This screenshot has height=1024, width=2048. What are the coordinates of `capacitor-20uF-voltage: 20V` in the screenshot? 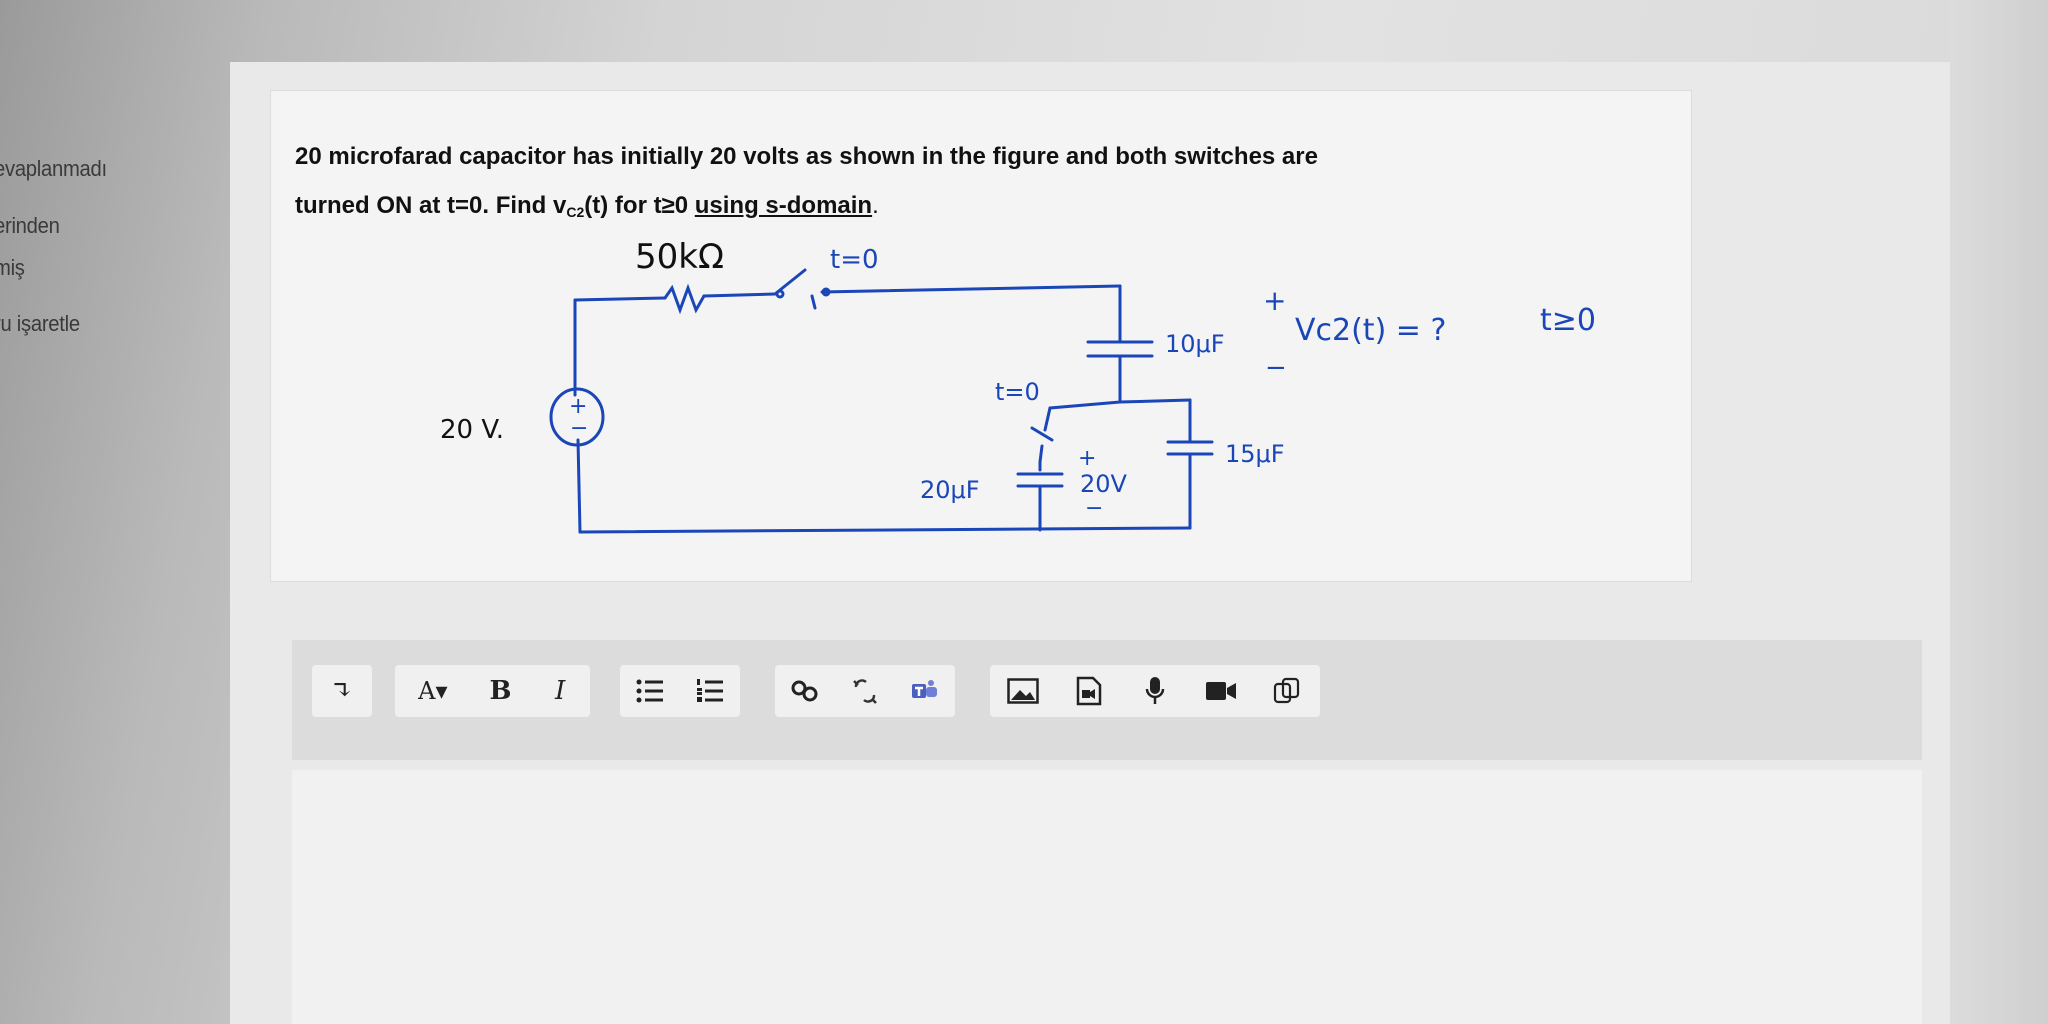 It's located at (1104, 484).